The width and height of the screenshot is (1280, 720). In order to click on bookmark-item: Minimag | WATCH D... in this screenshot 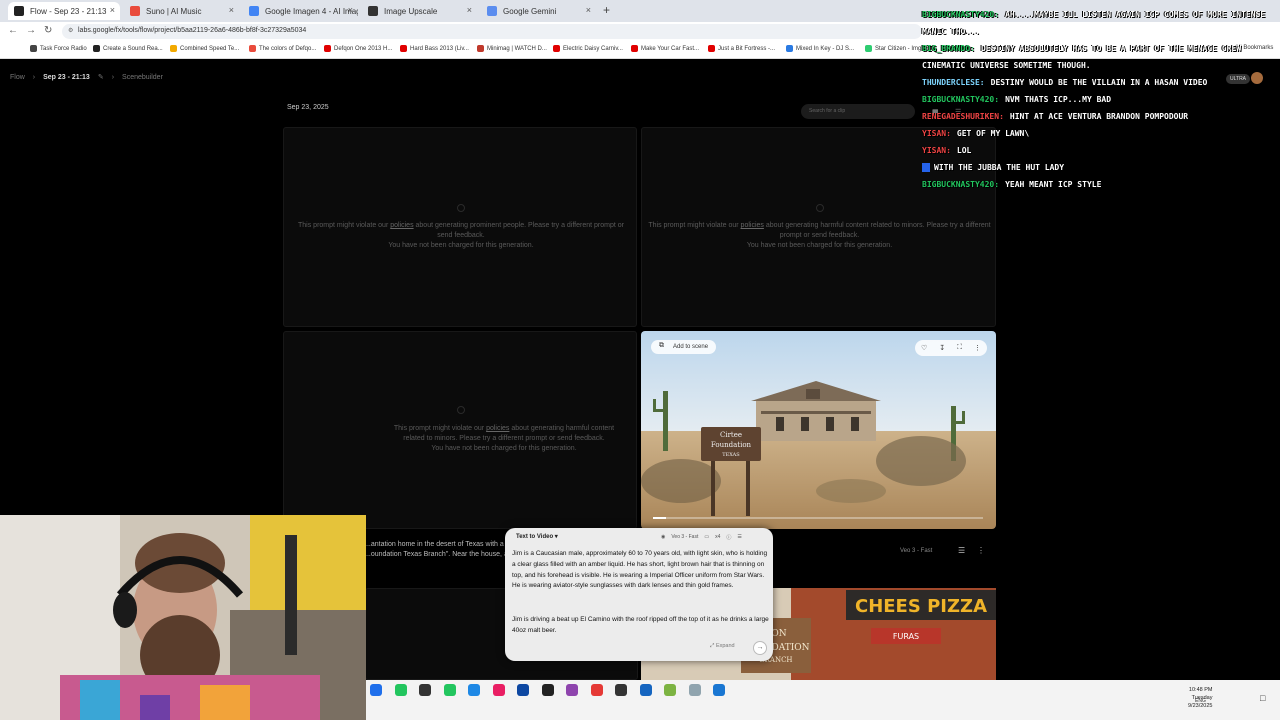, I will do `click(512, 48)`.